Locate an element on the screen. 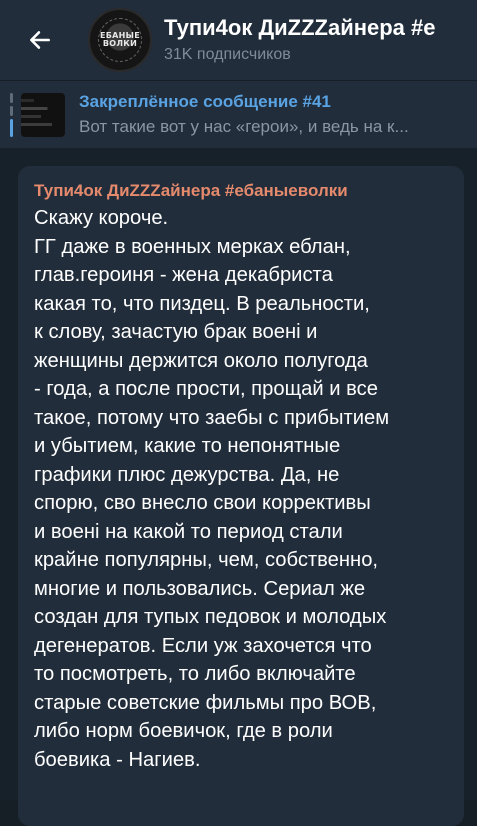 This screenshot has width=477, height=826. channel-avatar: ЕБАНЫЕ ВОЛКИ is located at coordinates (120, 40).